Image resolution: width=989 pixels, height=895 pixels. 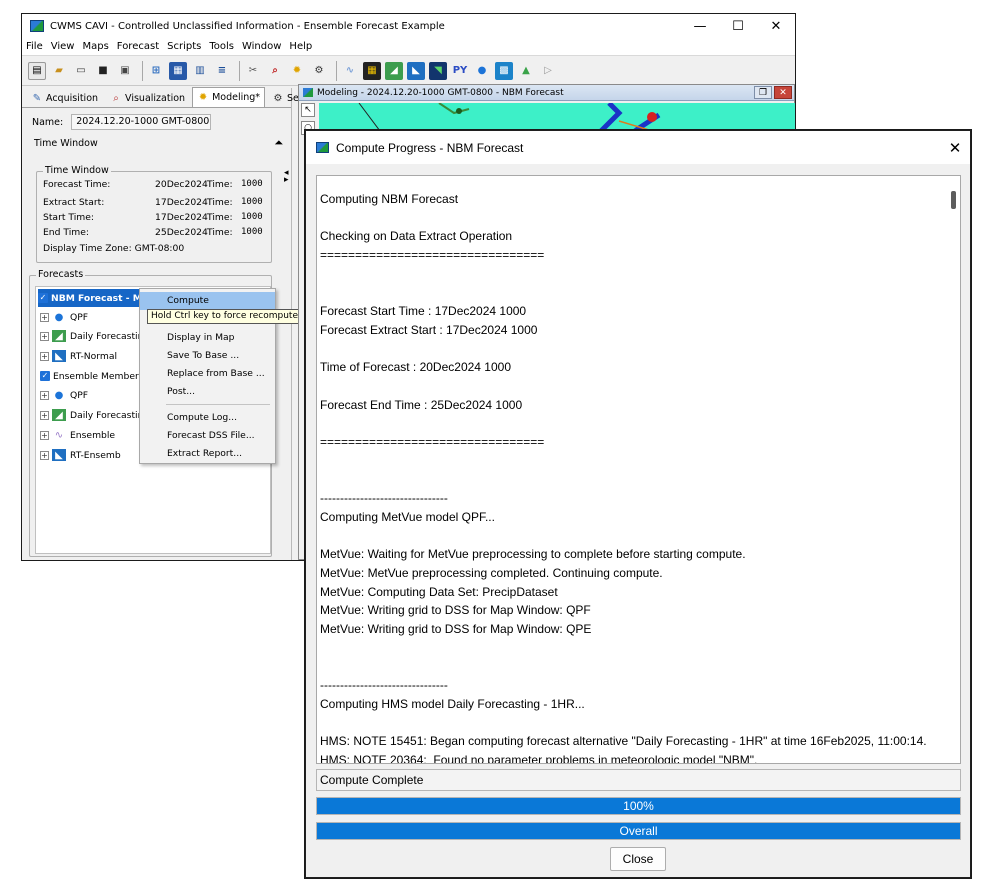 What do you see at coordinates (37, 70) in the screenshot?
I see `new-watershed-icon: ▤` at bounding box center [37, 70].